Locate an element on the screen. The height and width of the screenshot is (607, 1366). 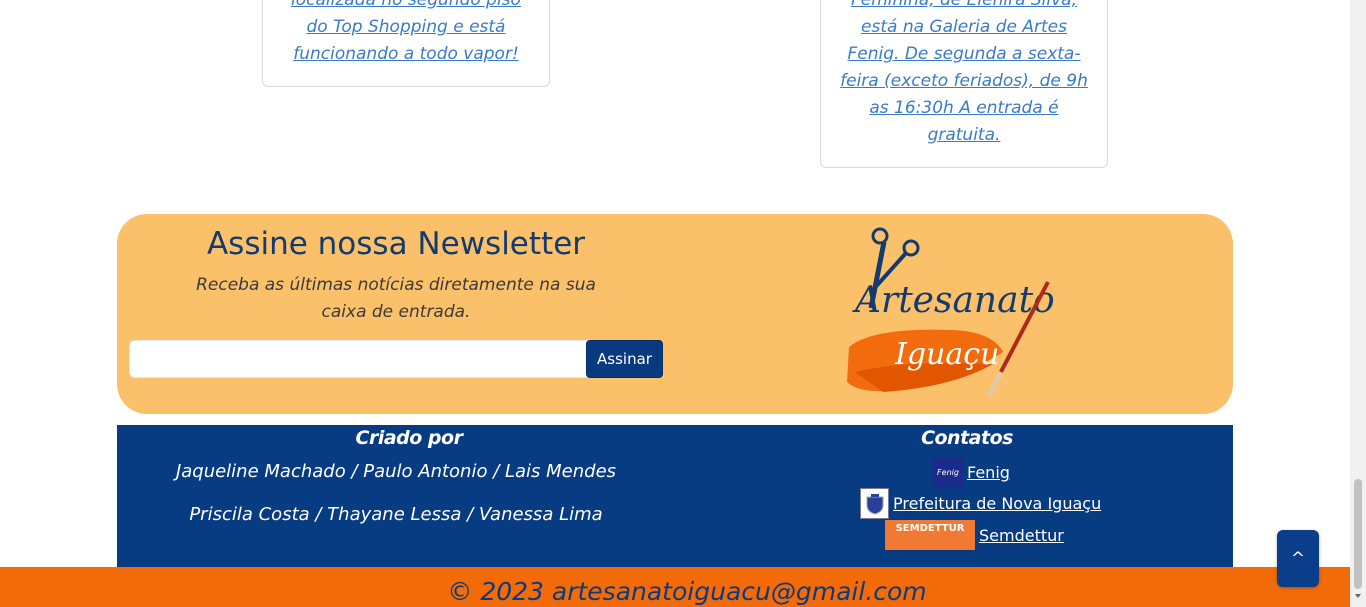
newsletter-email-input is located at coordinates (359, 359).